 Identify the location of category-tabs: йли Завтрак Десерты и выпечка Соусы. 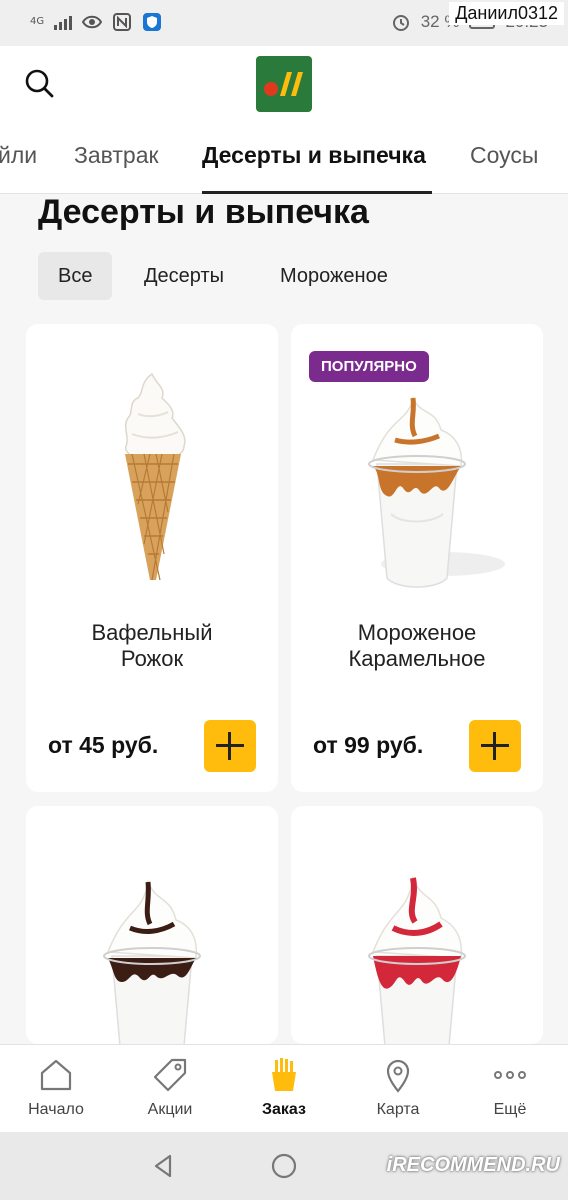
(284, 158).